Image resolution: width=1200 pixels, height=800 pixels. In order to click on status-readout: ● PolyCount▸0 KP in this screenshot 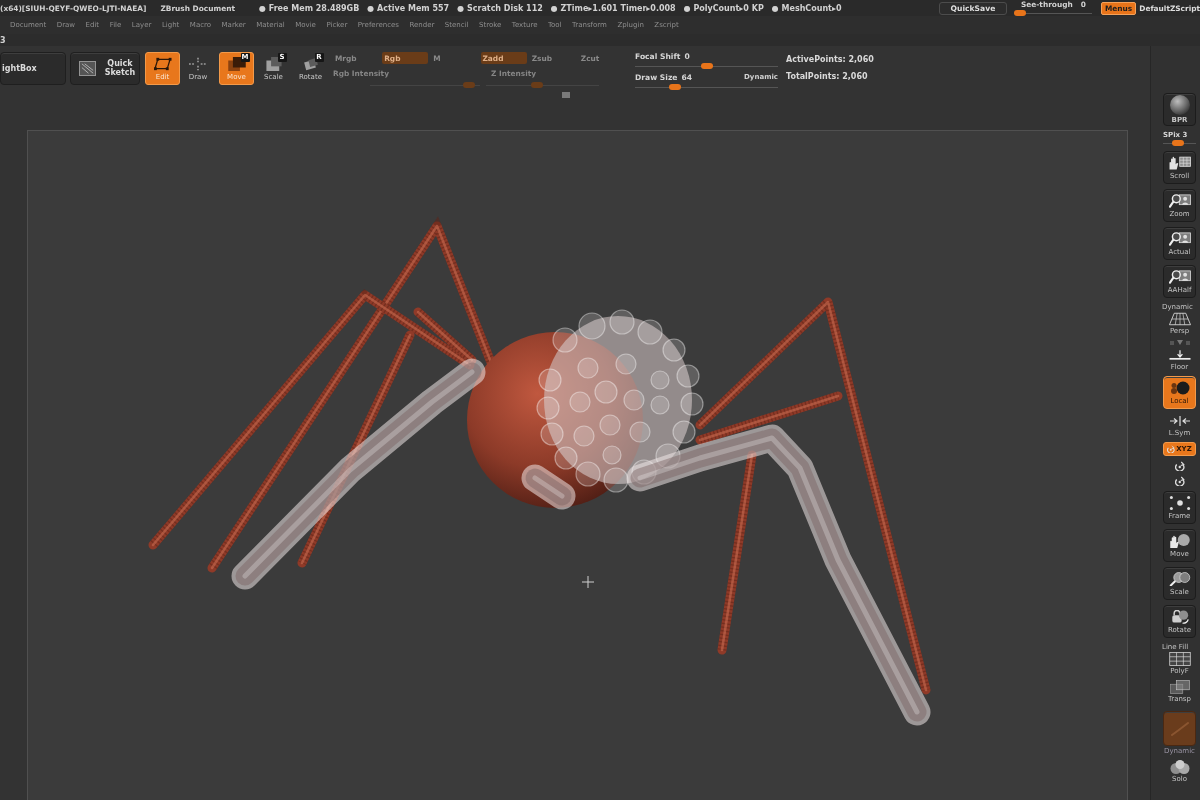, I will do `click(723, 8)`.